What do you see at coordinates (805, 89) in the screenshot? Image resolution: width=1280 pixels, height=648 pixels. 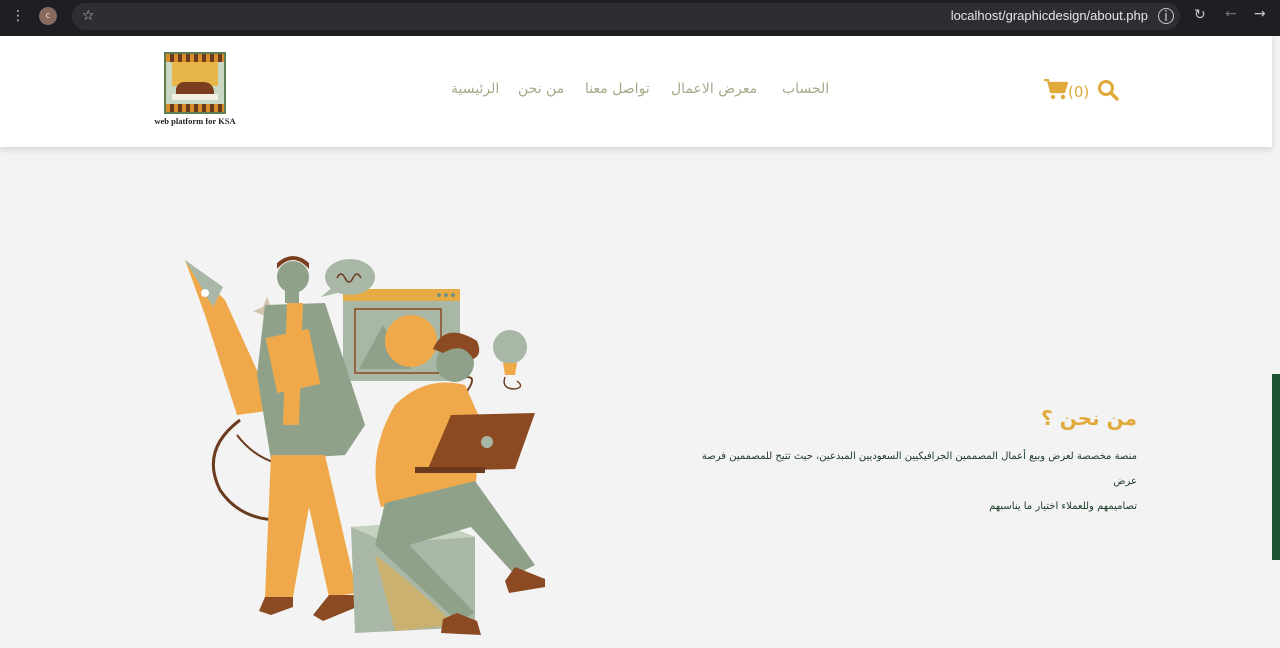 I see `nav-account: الحساب` at bounding box center [805, 89].